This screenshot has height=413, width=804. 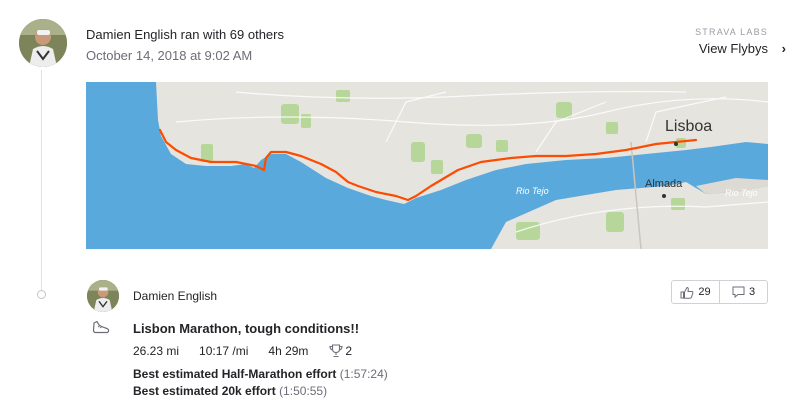 I want to click on comment-button: 3, so click(x=743, y=292).